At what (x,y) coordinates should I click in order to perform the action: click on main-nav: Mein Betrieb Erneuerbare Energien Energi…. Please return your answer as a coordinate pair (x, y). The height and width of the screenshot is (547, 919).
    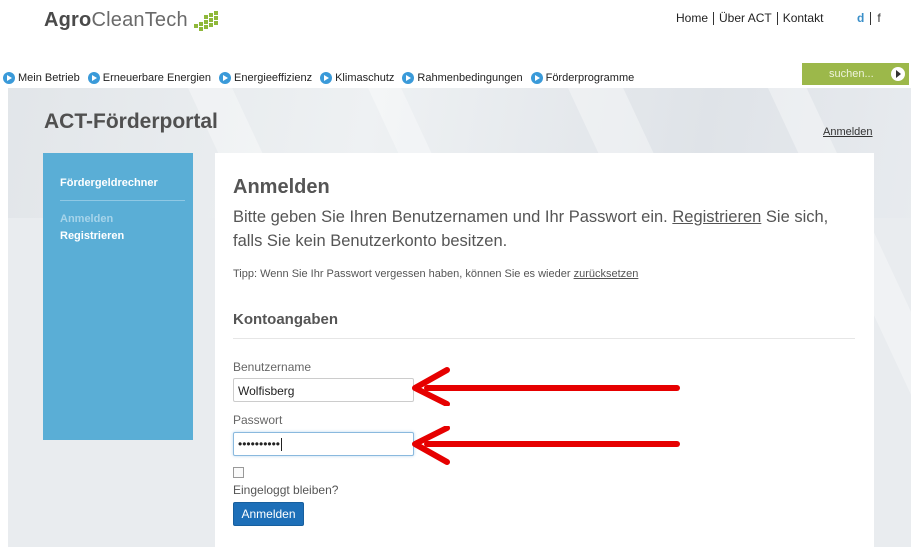
    Looking at the image, I should click on (319, 78).